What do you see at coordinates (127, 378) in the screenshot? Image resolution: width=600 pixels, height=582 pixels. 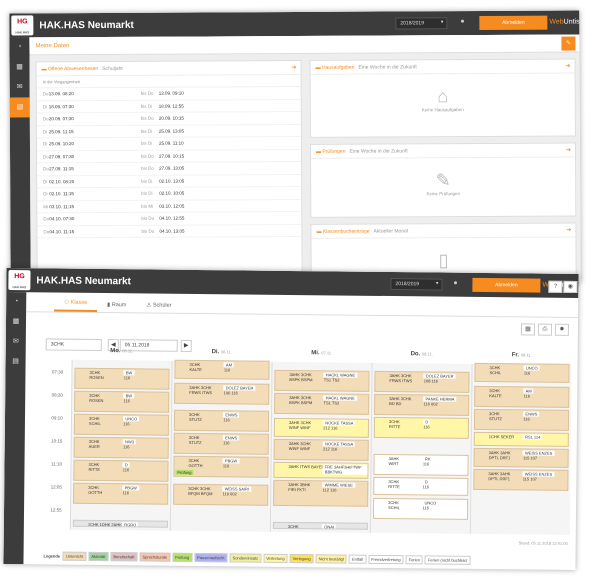 I see `lesson-room: 116` at bounding box center [127, 378].